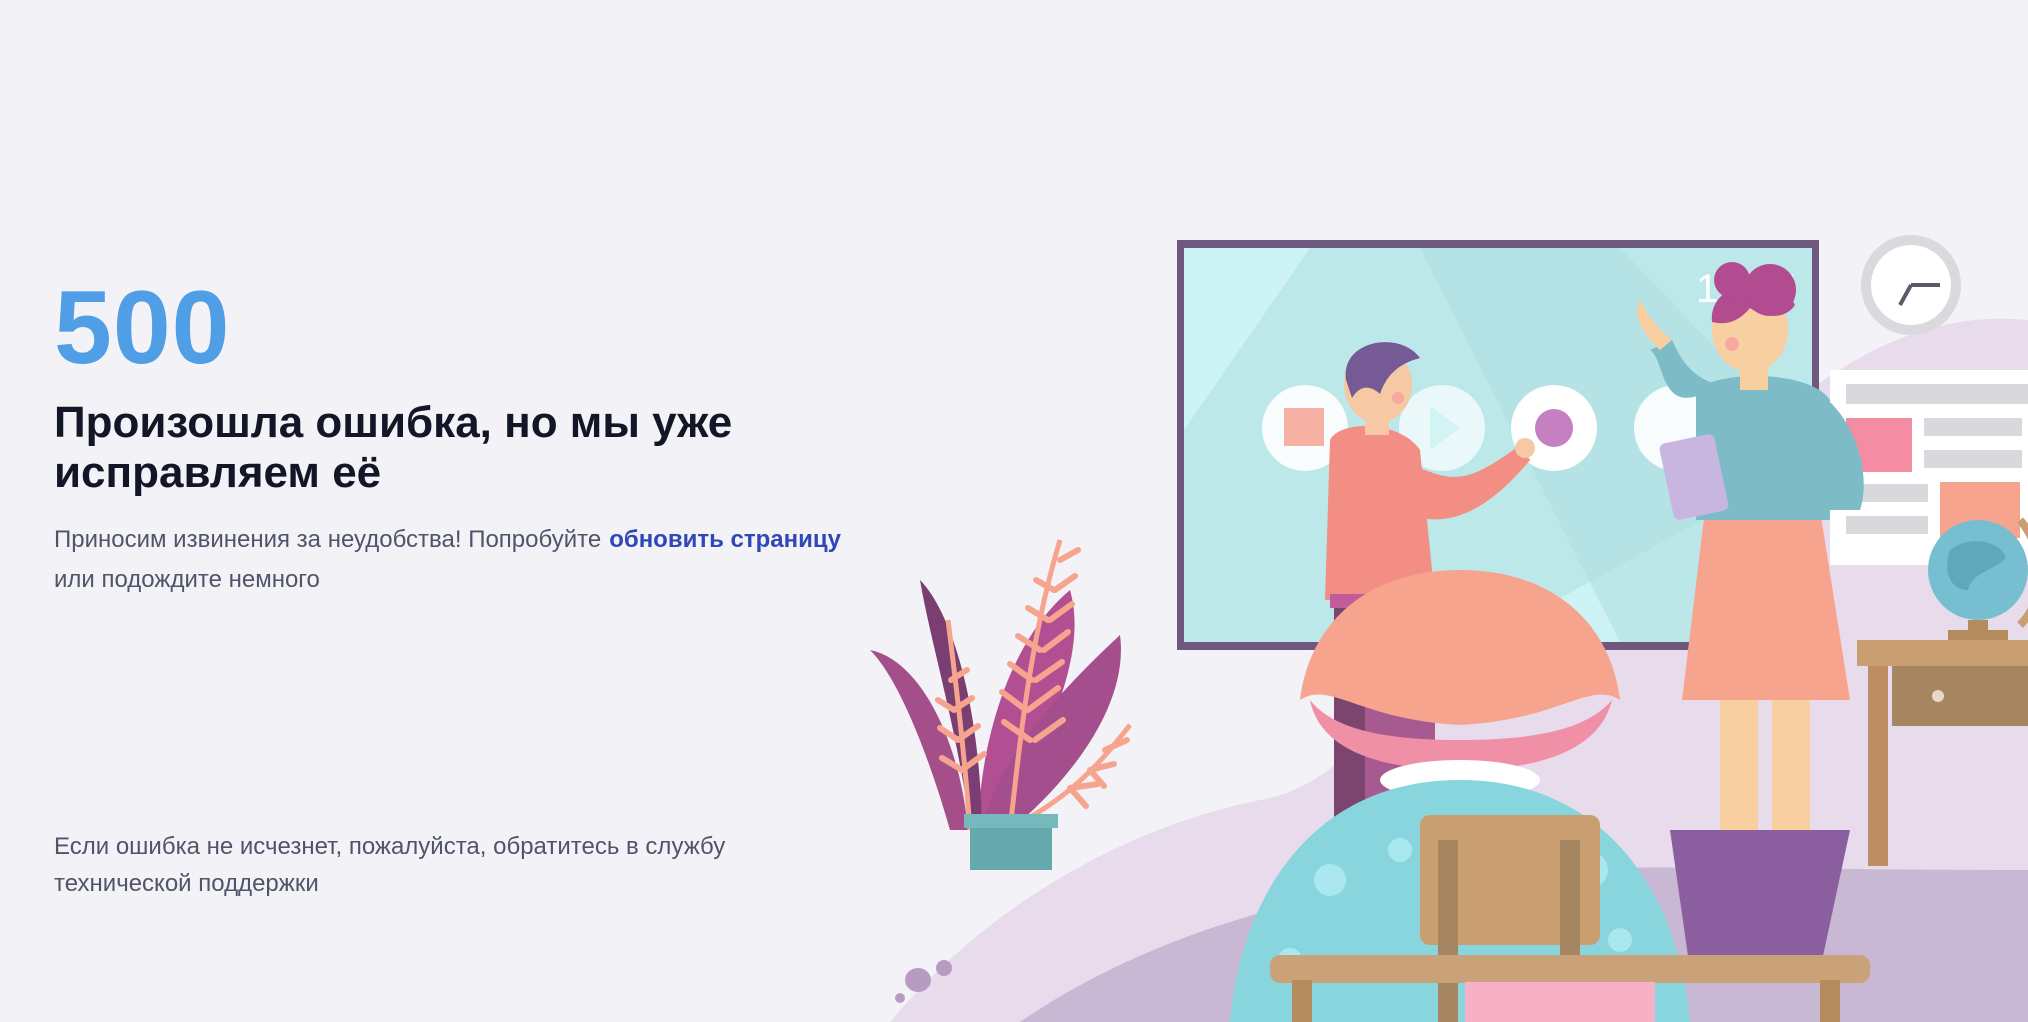 The height and width of the screenshot is (1022, 2028). What do you see at coordinates (725, 539) in the screenshot?
I see `refresh-page-link: обновить страницу` at bounding box center [725, 539].